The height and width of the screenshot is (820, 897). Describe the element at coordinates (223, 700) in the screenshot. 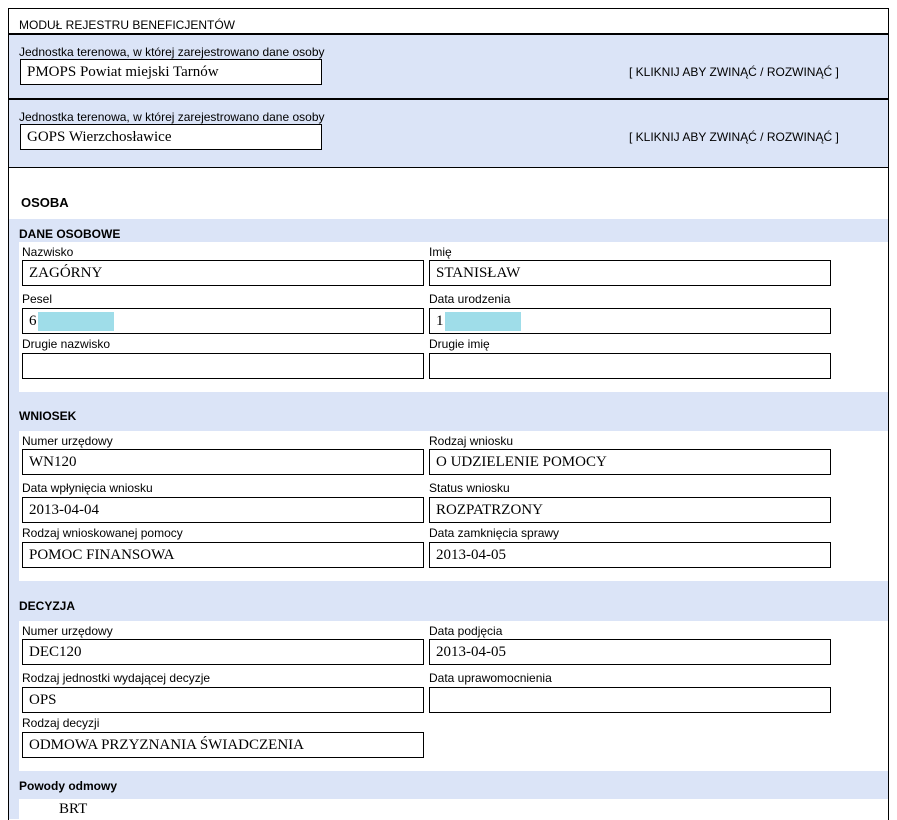

I see `issuing-unit-field: OPS` at that location.